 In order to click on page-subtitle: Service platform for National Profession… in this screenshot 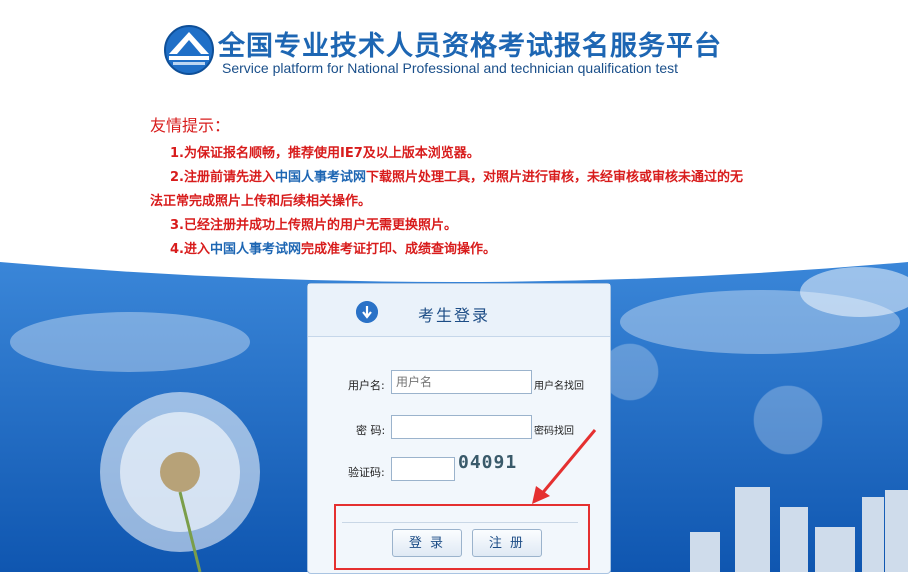, I will do `click(450, 68)`.